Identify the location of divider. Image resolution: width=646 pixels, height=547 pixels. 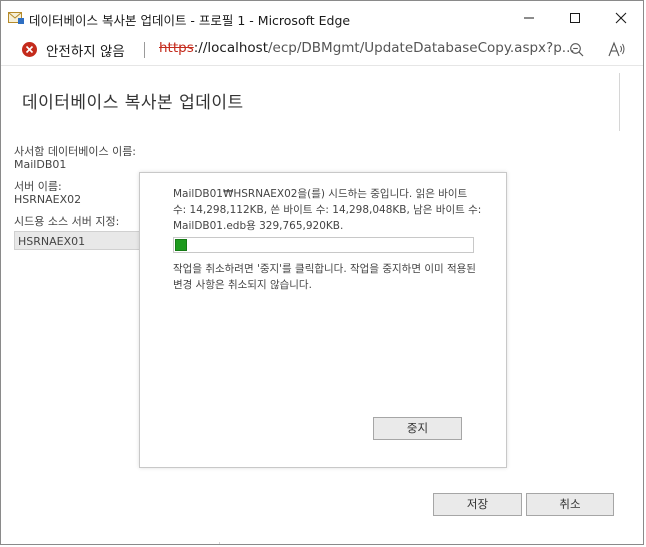
(619, 102).